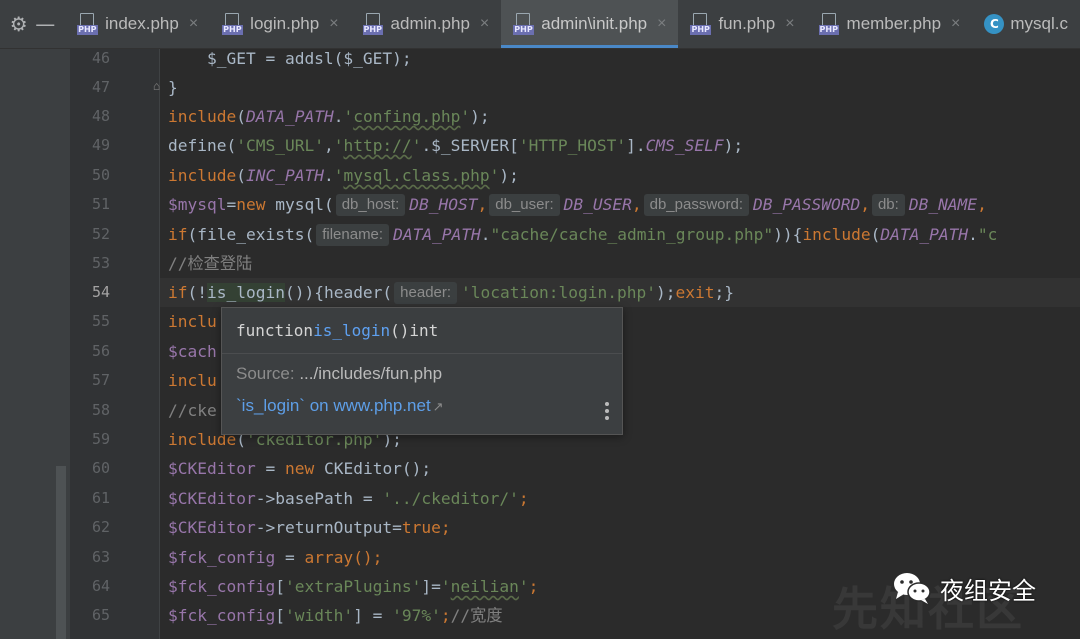 The width and height of the screenshot is (1080, 639). I want to click on line-number: 58, so click(100, 410).